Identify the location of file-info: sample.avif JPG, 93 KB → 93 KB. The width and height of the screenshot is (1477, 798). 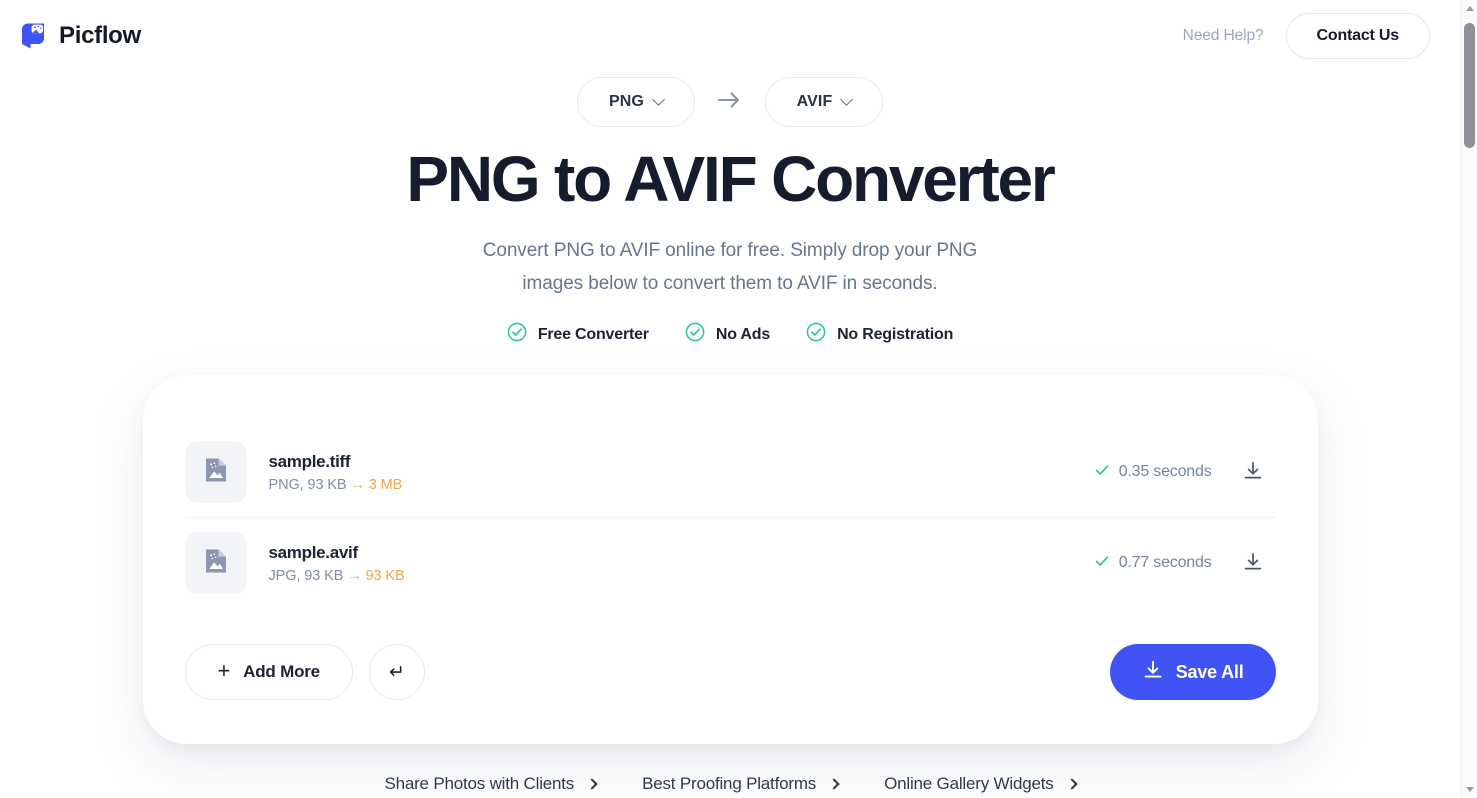
(681, 563).